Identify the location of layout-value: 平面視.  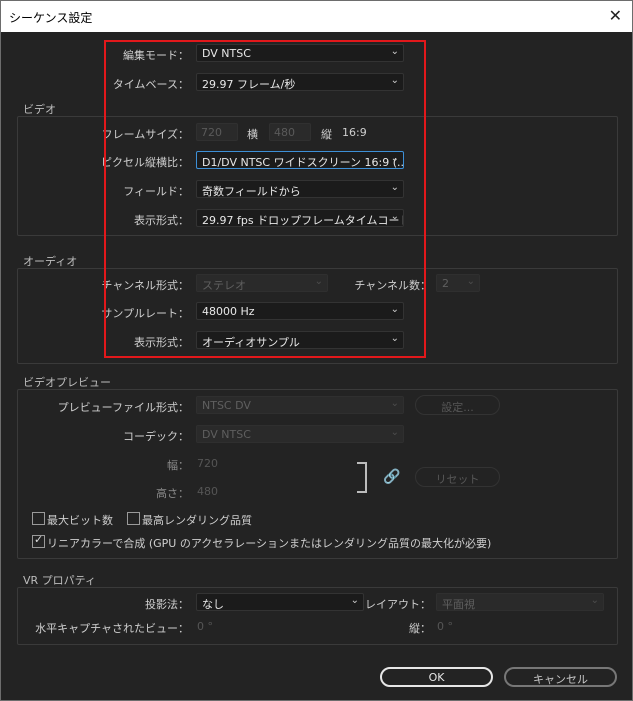
(458, 604).